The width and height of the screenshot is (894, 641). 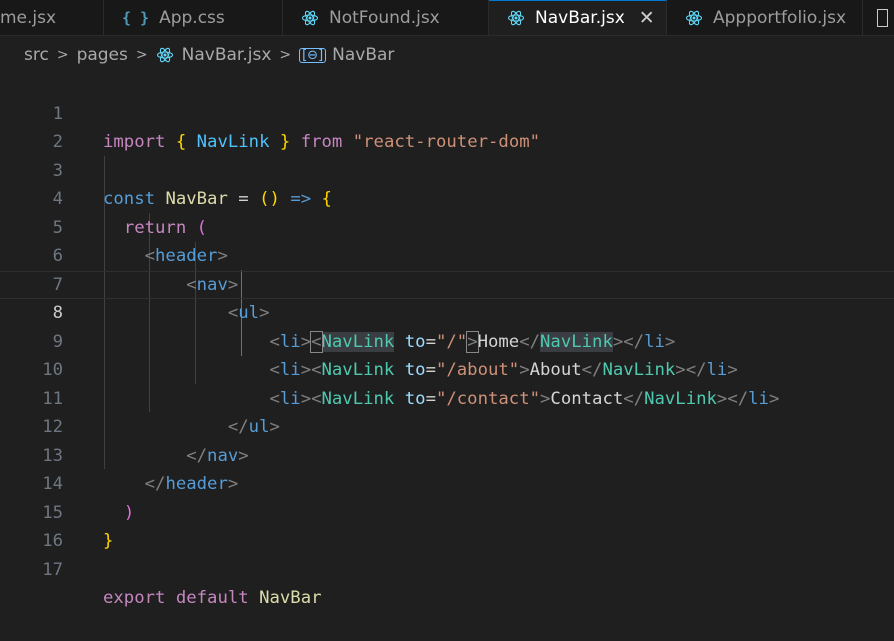 I want to click on code-line: 17 export default NavBar, so click(x=447, y=568).